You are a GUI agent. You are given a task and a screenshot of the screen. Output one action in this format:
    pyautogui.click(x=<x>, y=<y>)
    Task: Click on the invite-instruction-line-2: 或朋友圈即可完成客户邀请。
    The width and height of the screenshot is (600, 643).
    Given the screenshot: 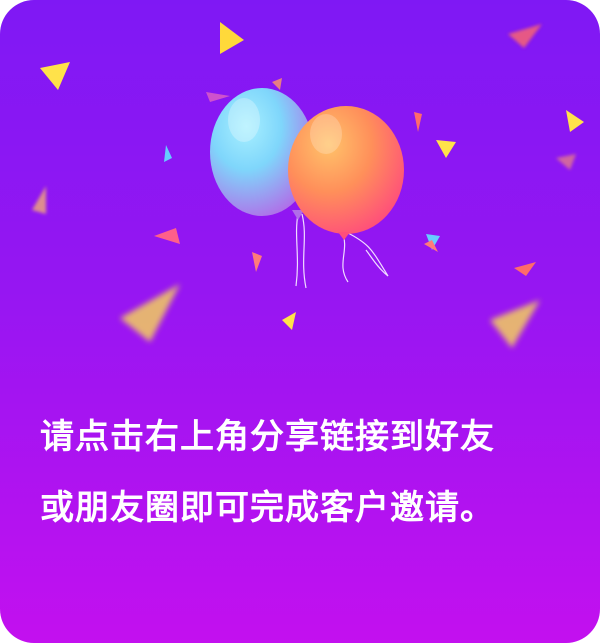 What is the action you would take?
    pyautogui.click(x=267, y=508)
    